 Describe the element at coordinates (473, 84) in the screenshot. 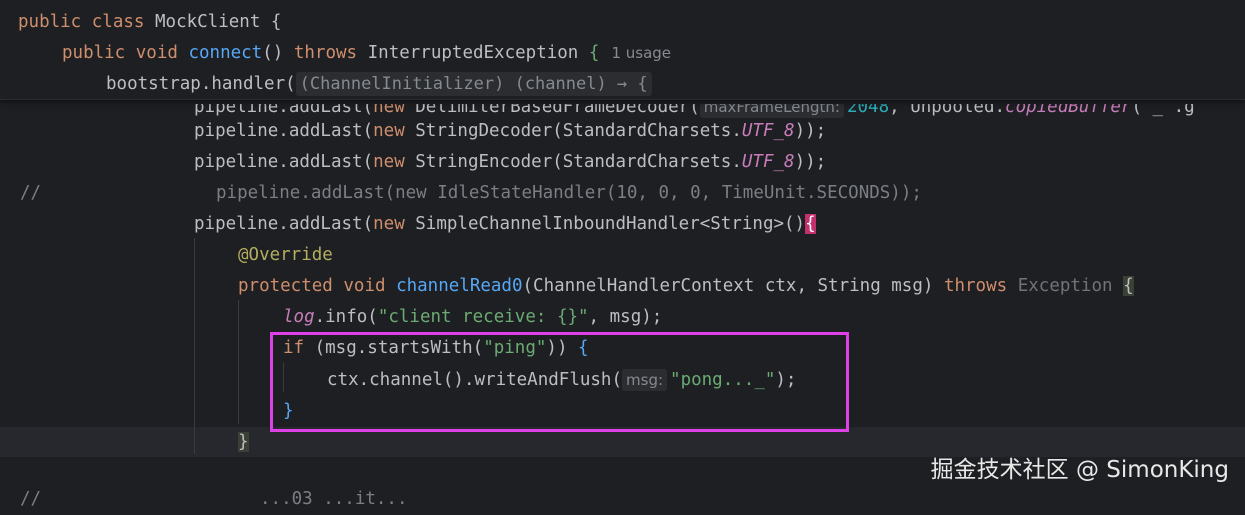

I see `folded-lambda: (ChannelInitializer) (channel) → {` at that location.